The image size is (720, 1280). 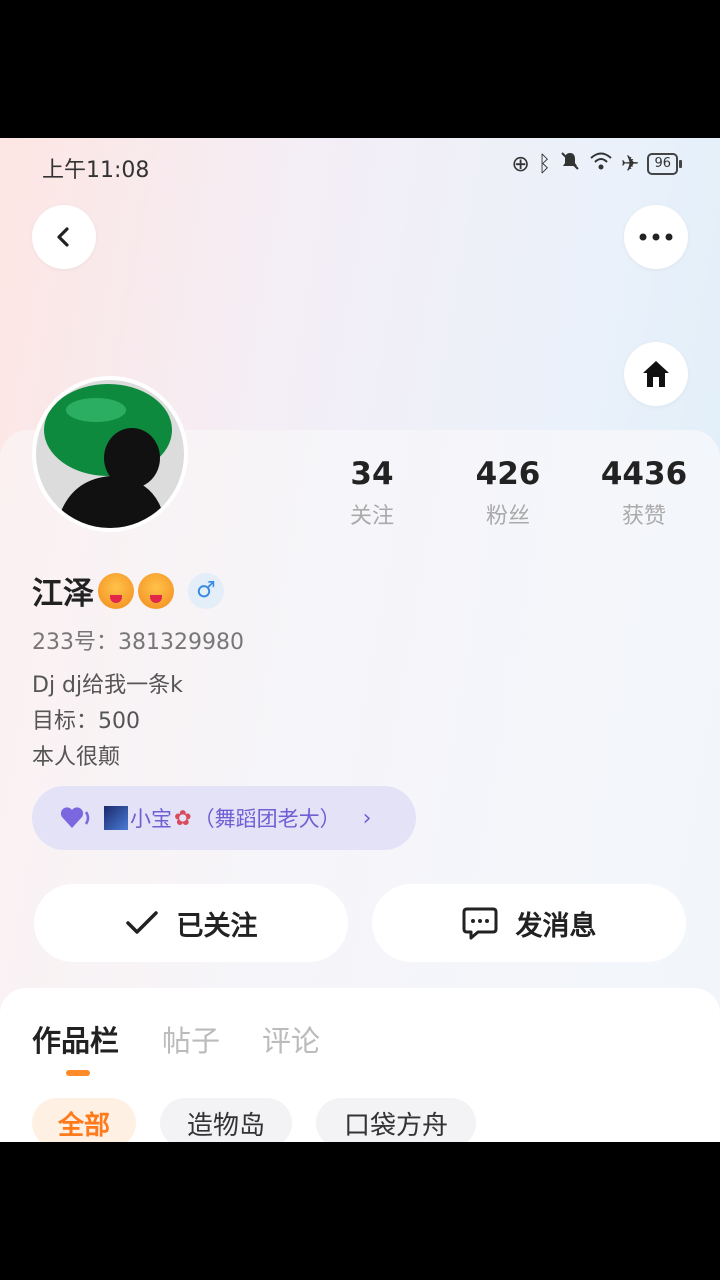 I want to click on stat-value: 426, so click(x=508, y=474).